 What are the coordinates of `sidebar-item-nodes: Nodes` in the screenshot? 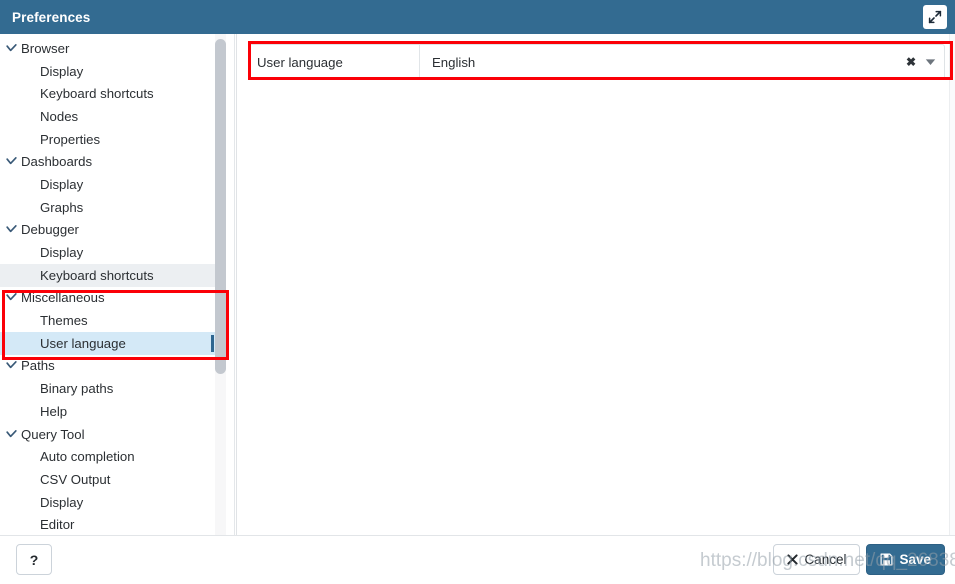 It's located at (108, 116).